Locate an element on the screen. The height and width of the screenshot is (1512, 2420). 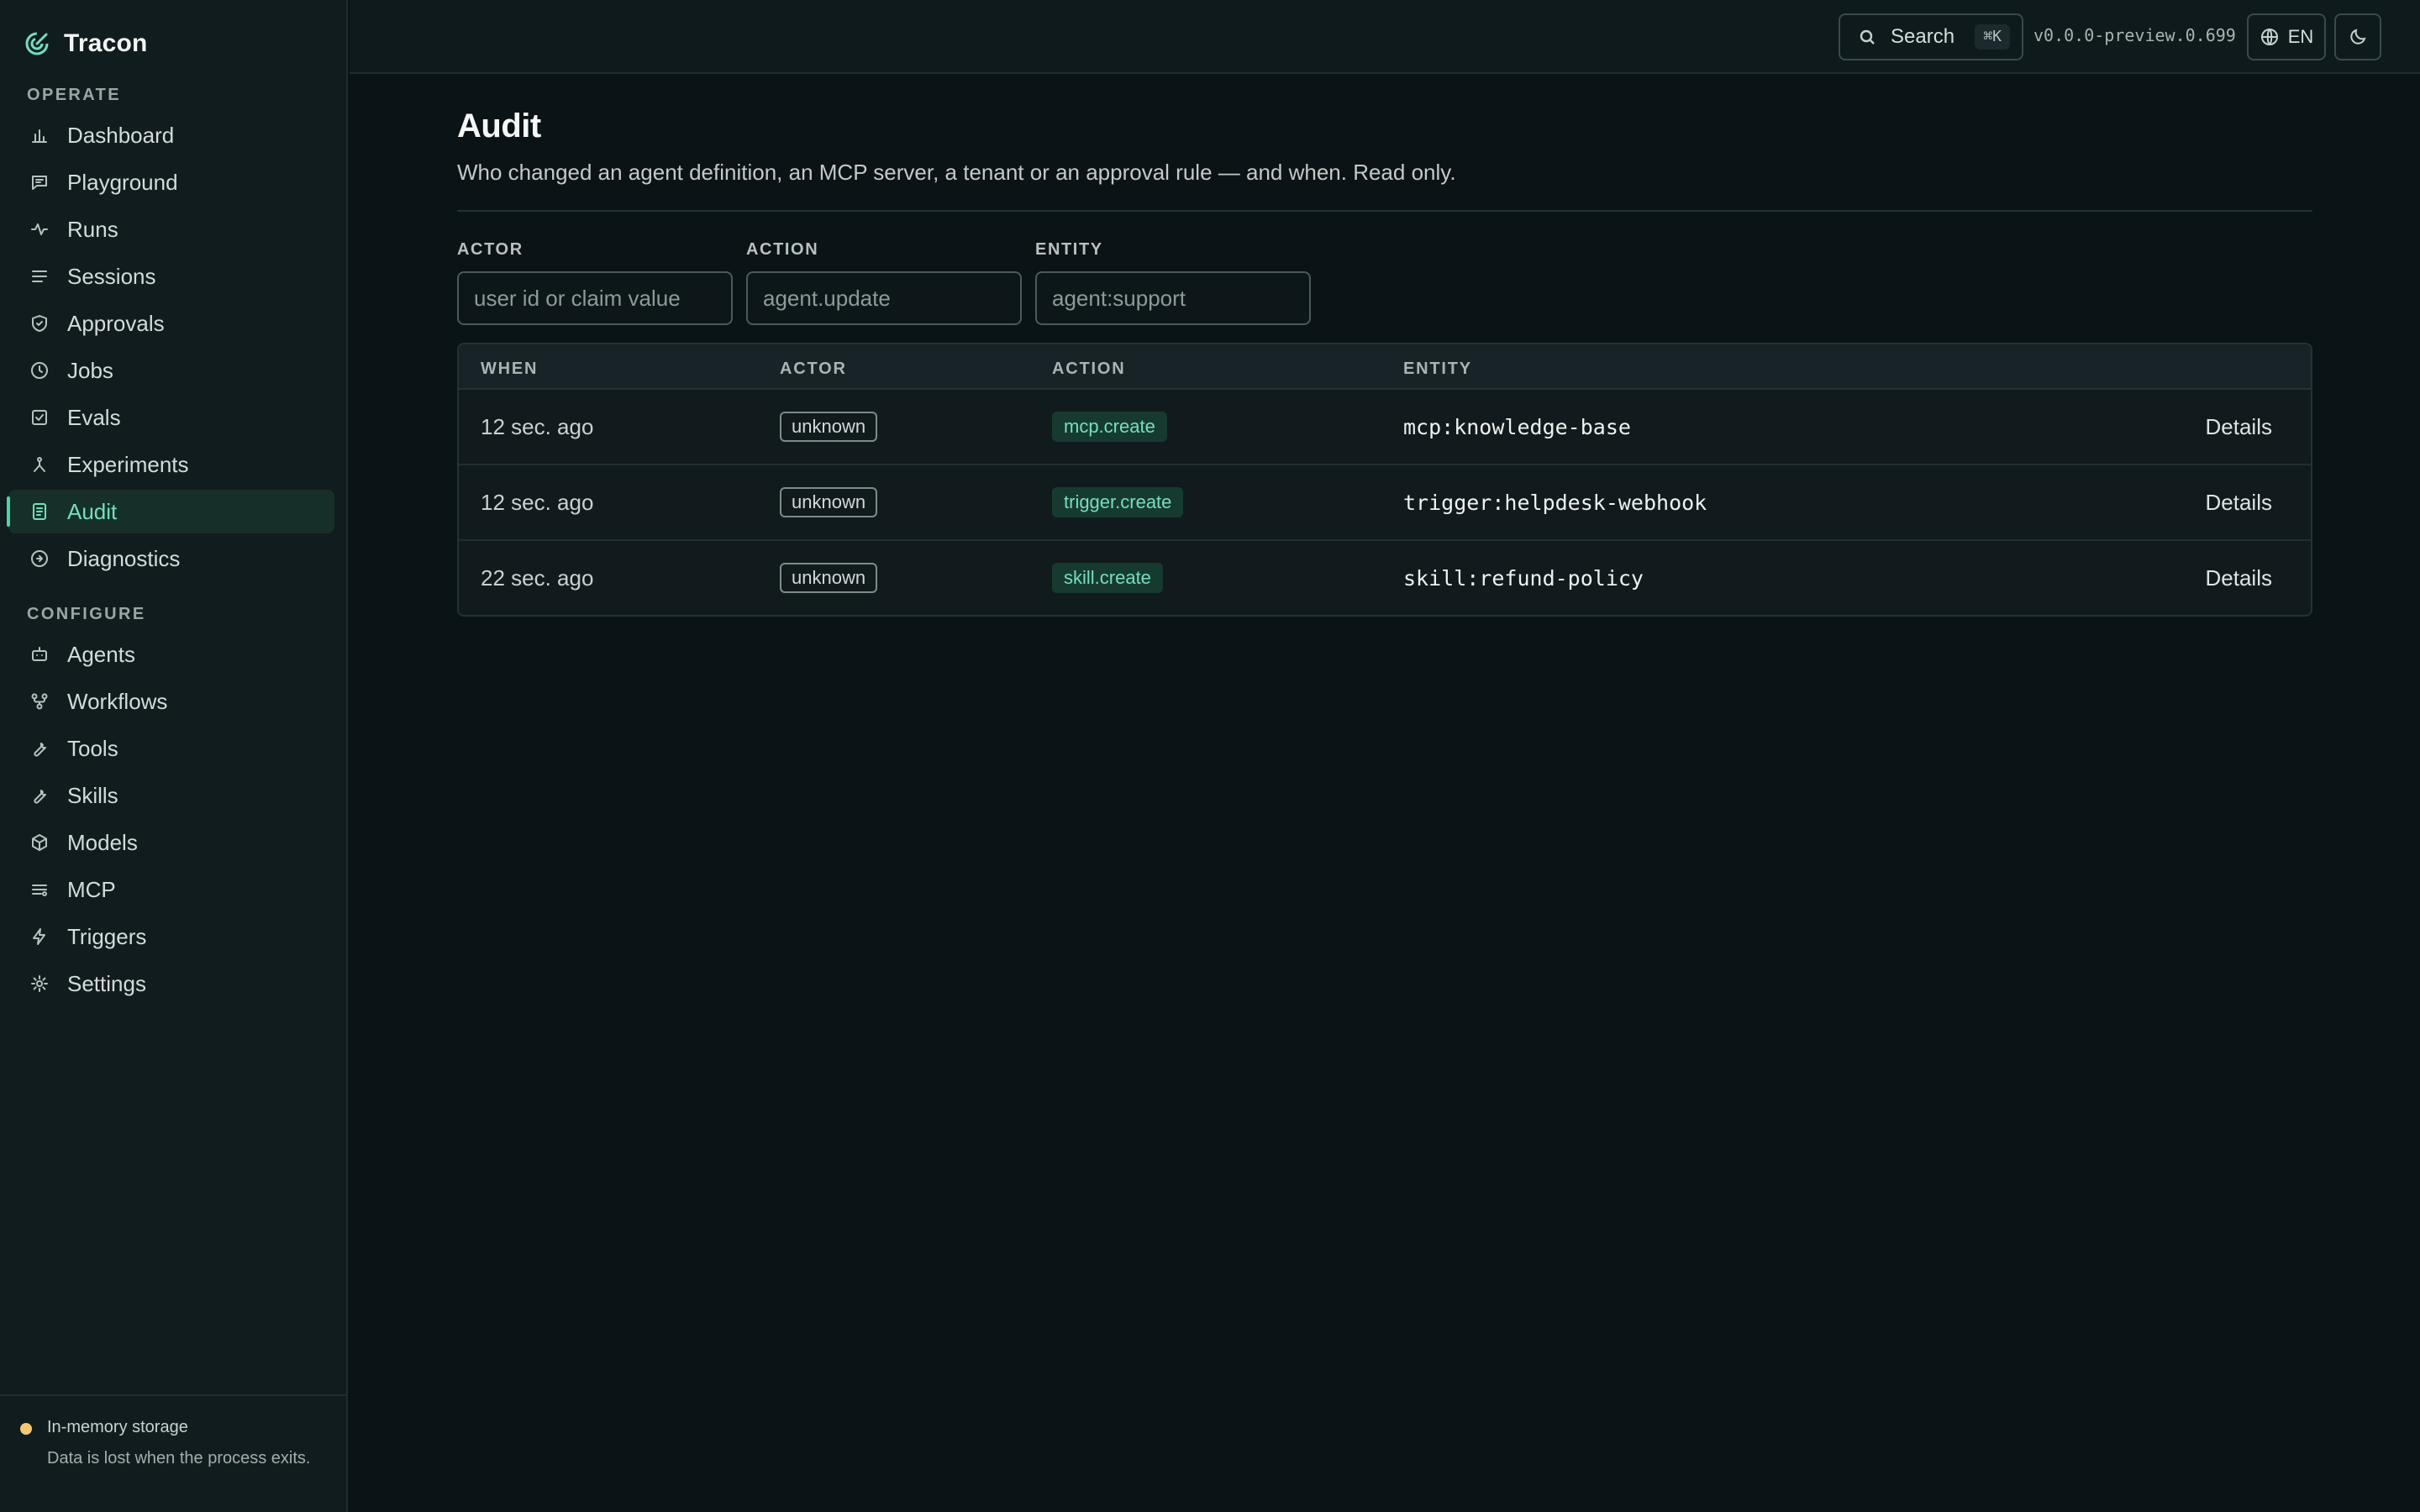
shield-check-icon is located at coordinates (39, 323).